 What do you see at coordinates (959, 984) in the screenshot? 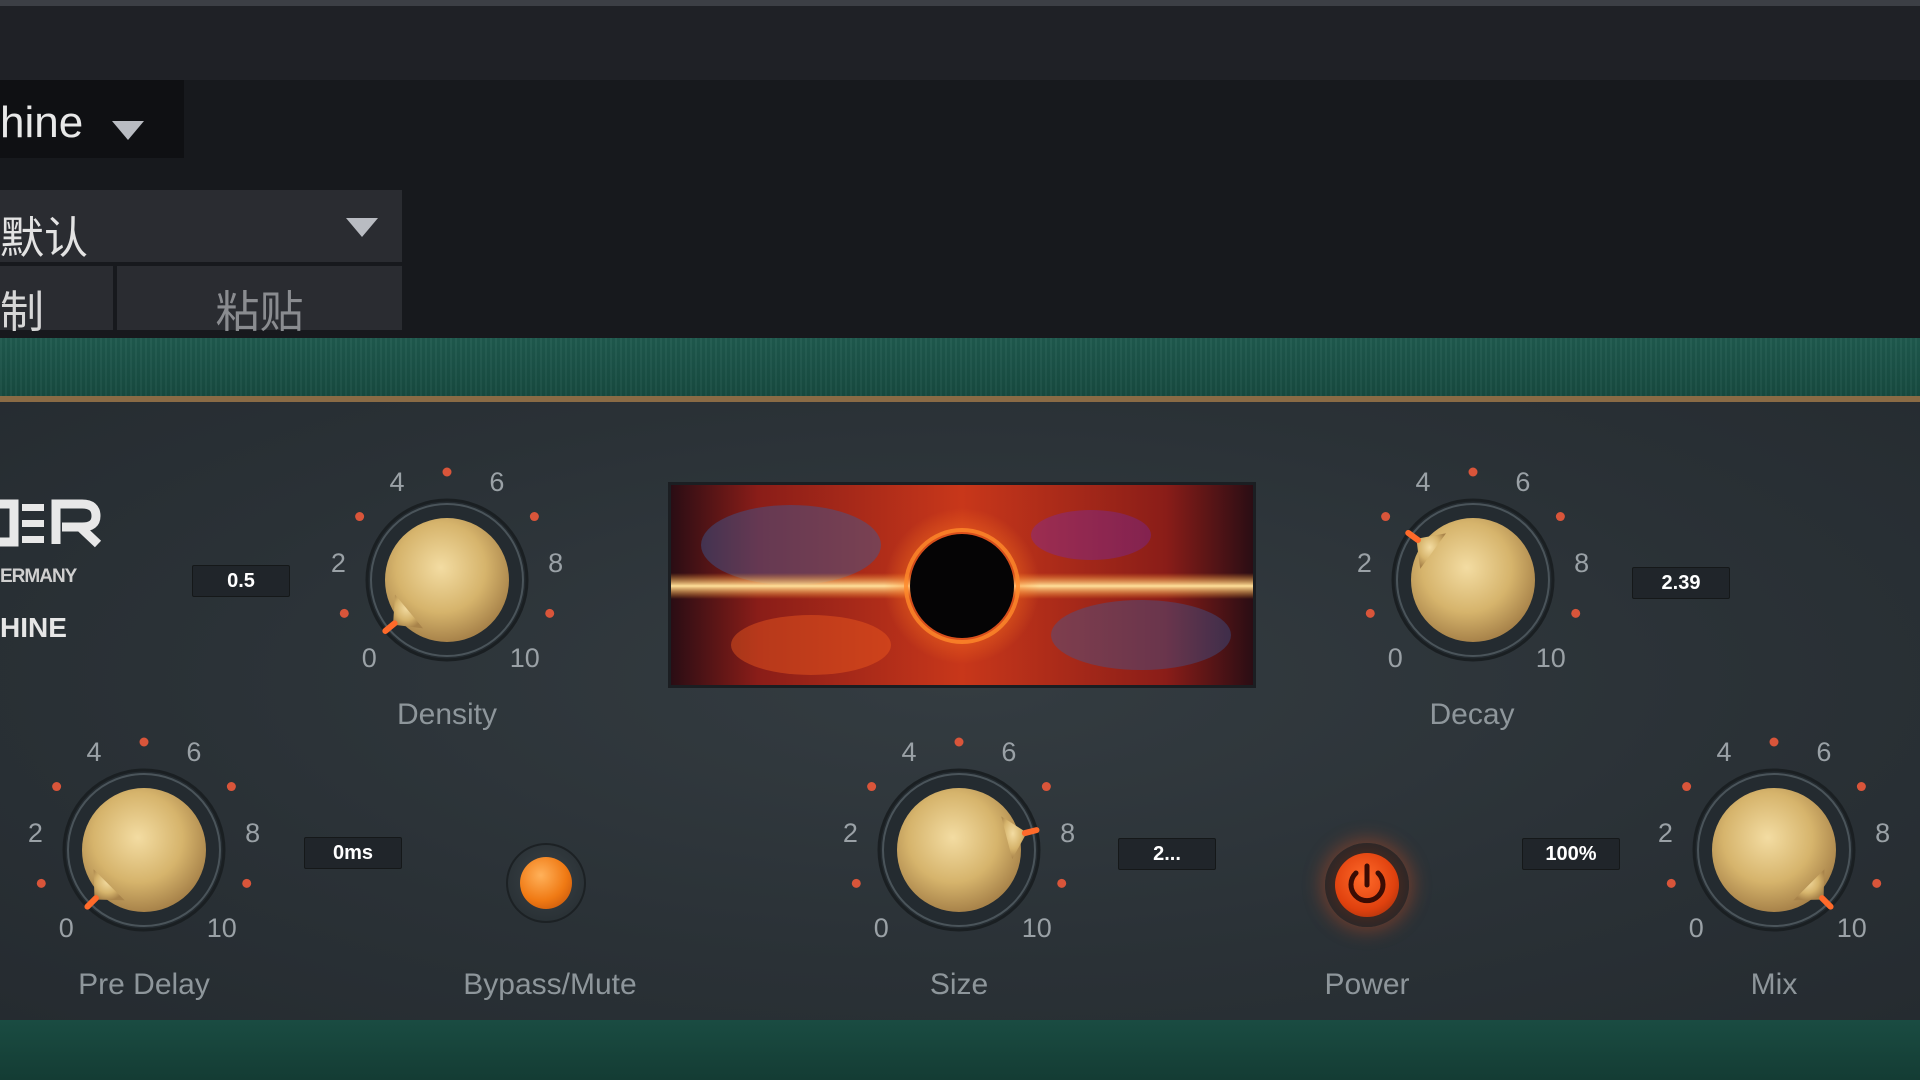
I see `size-label: Size` at bounding box center [959, 984].